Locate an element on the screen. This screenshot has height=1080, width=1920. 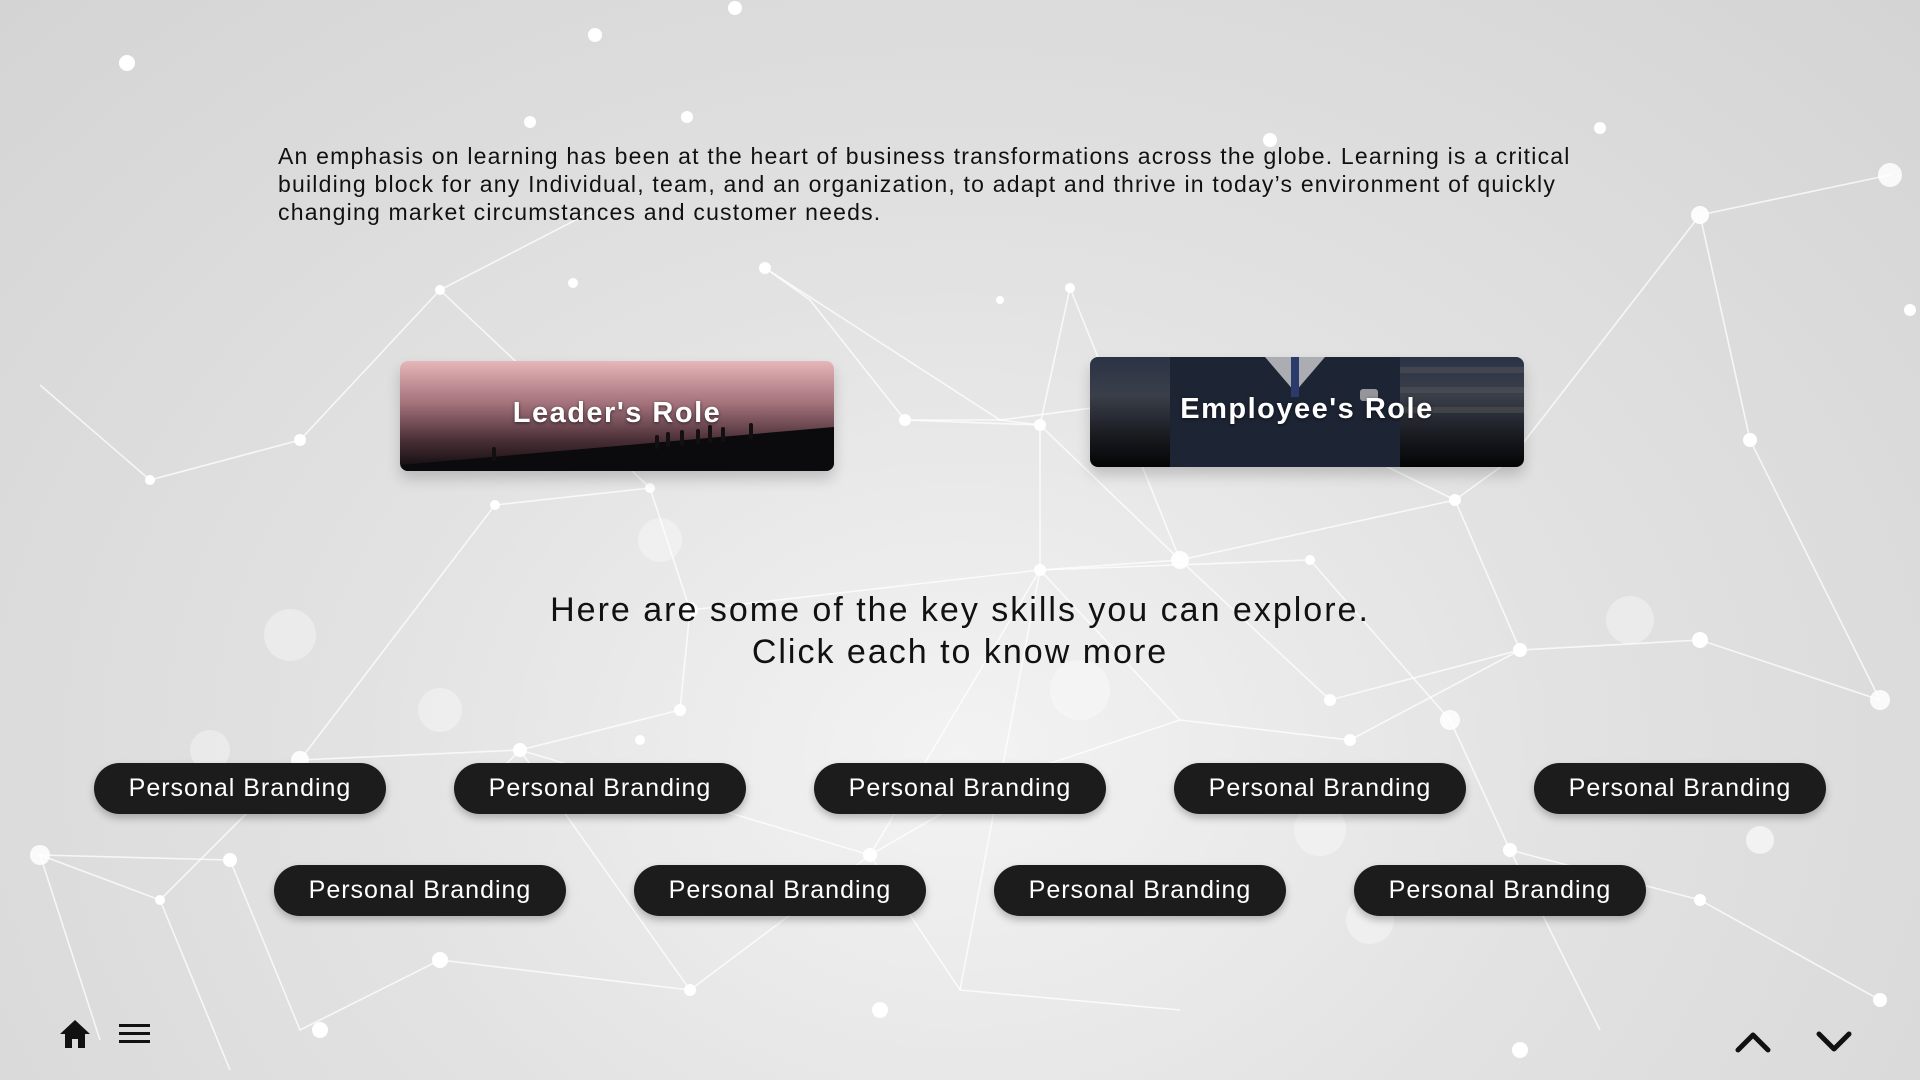
chevron-up-icon is located at coordinates (1753, 1041).